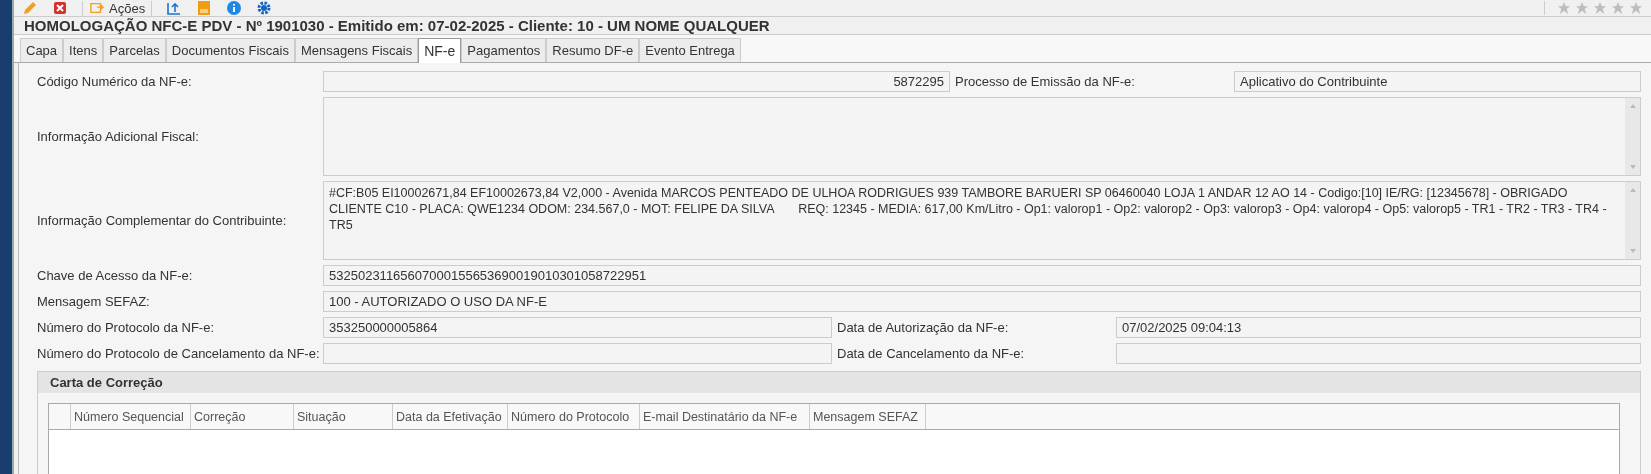  What do you see at coordinates (179, 353) in the screenshot?
I see `field-label: Número do Protocolo de Cancelamento da NF-e:` at bounding box center [179, 353].